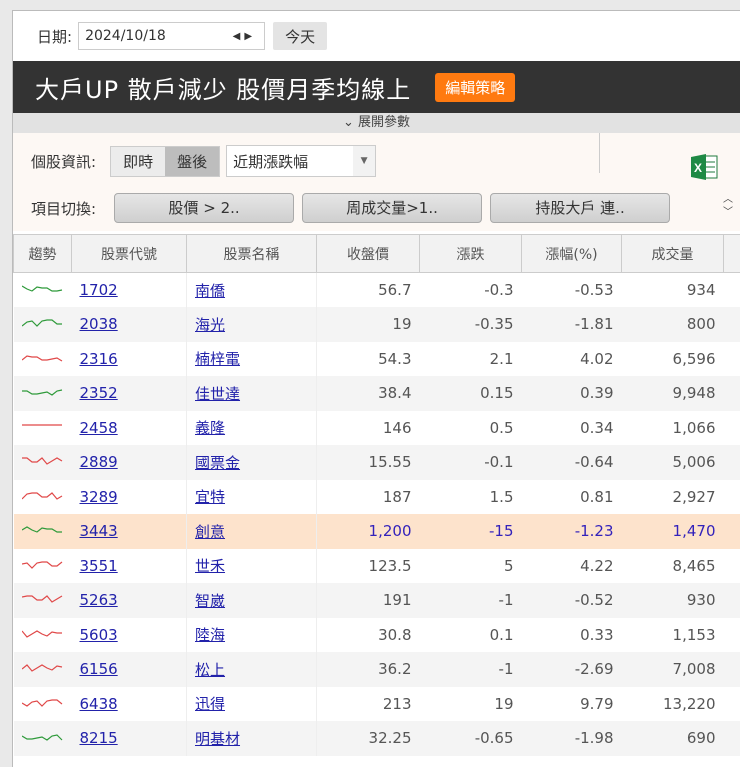 The width and height of the screenshot is (740, 767). What do you see at coordinates (129, 669) in the screenshot?
I see `code-cell: 6156` at bounding box center [129, 669].